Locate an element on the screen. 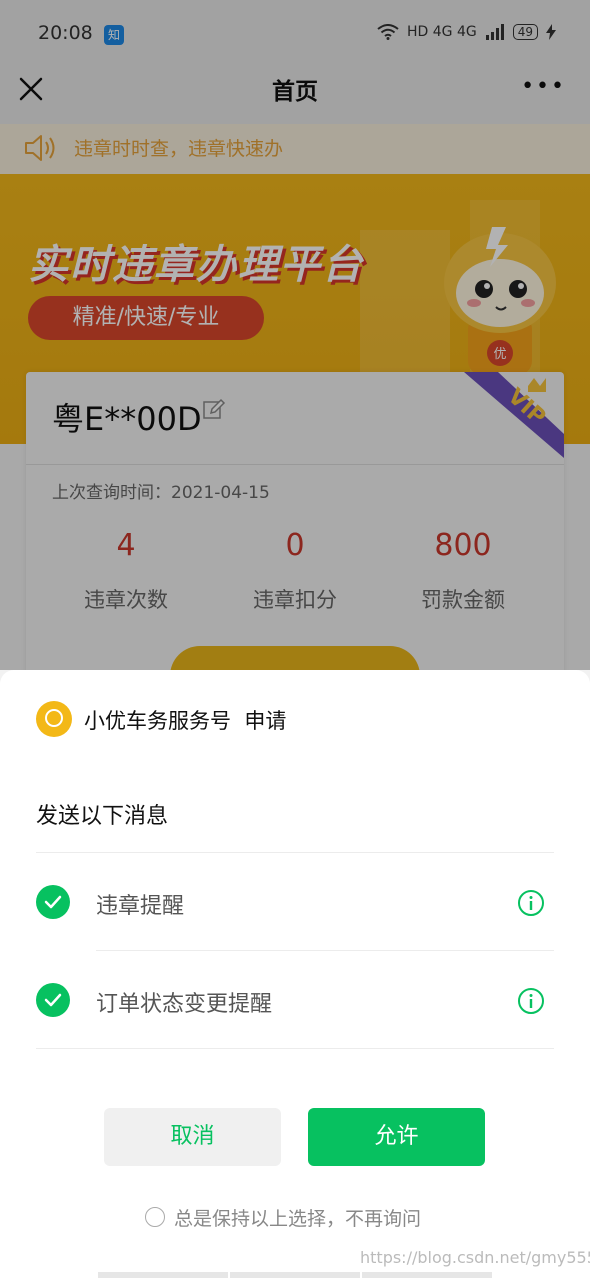 Image resolution: width=590 pixels, height=1278 pixels. app-name: 小优车务服务号 is located at coordinates (157, 721).